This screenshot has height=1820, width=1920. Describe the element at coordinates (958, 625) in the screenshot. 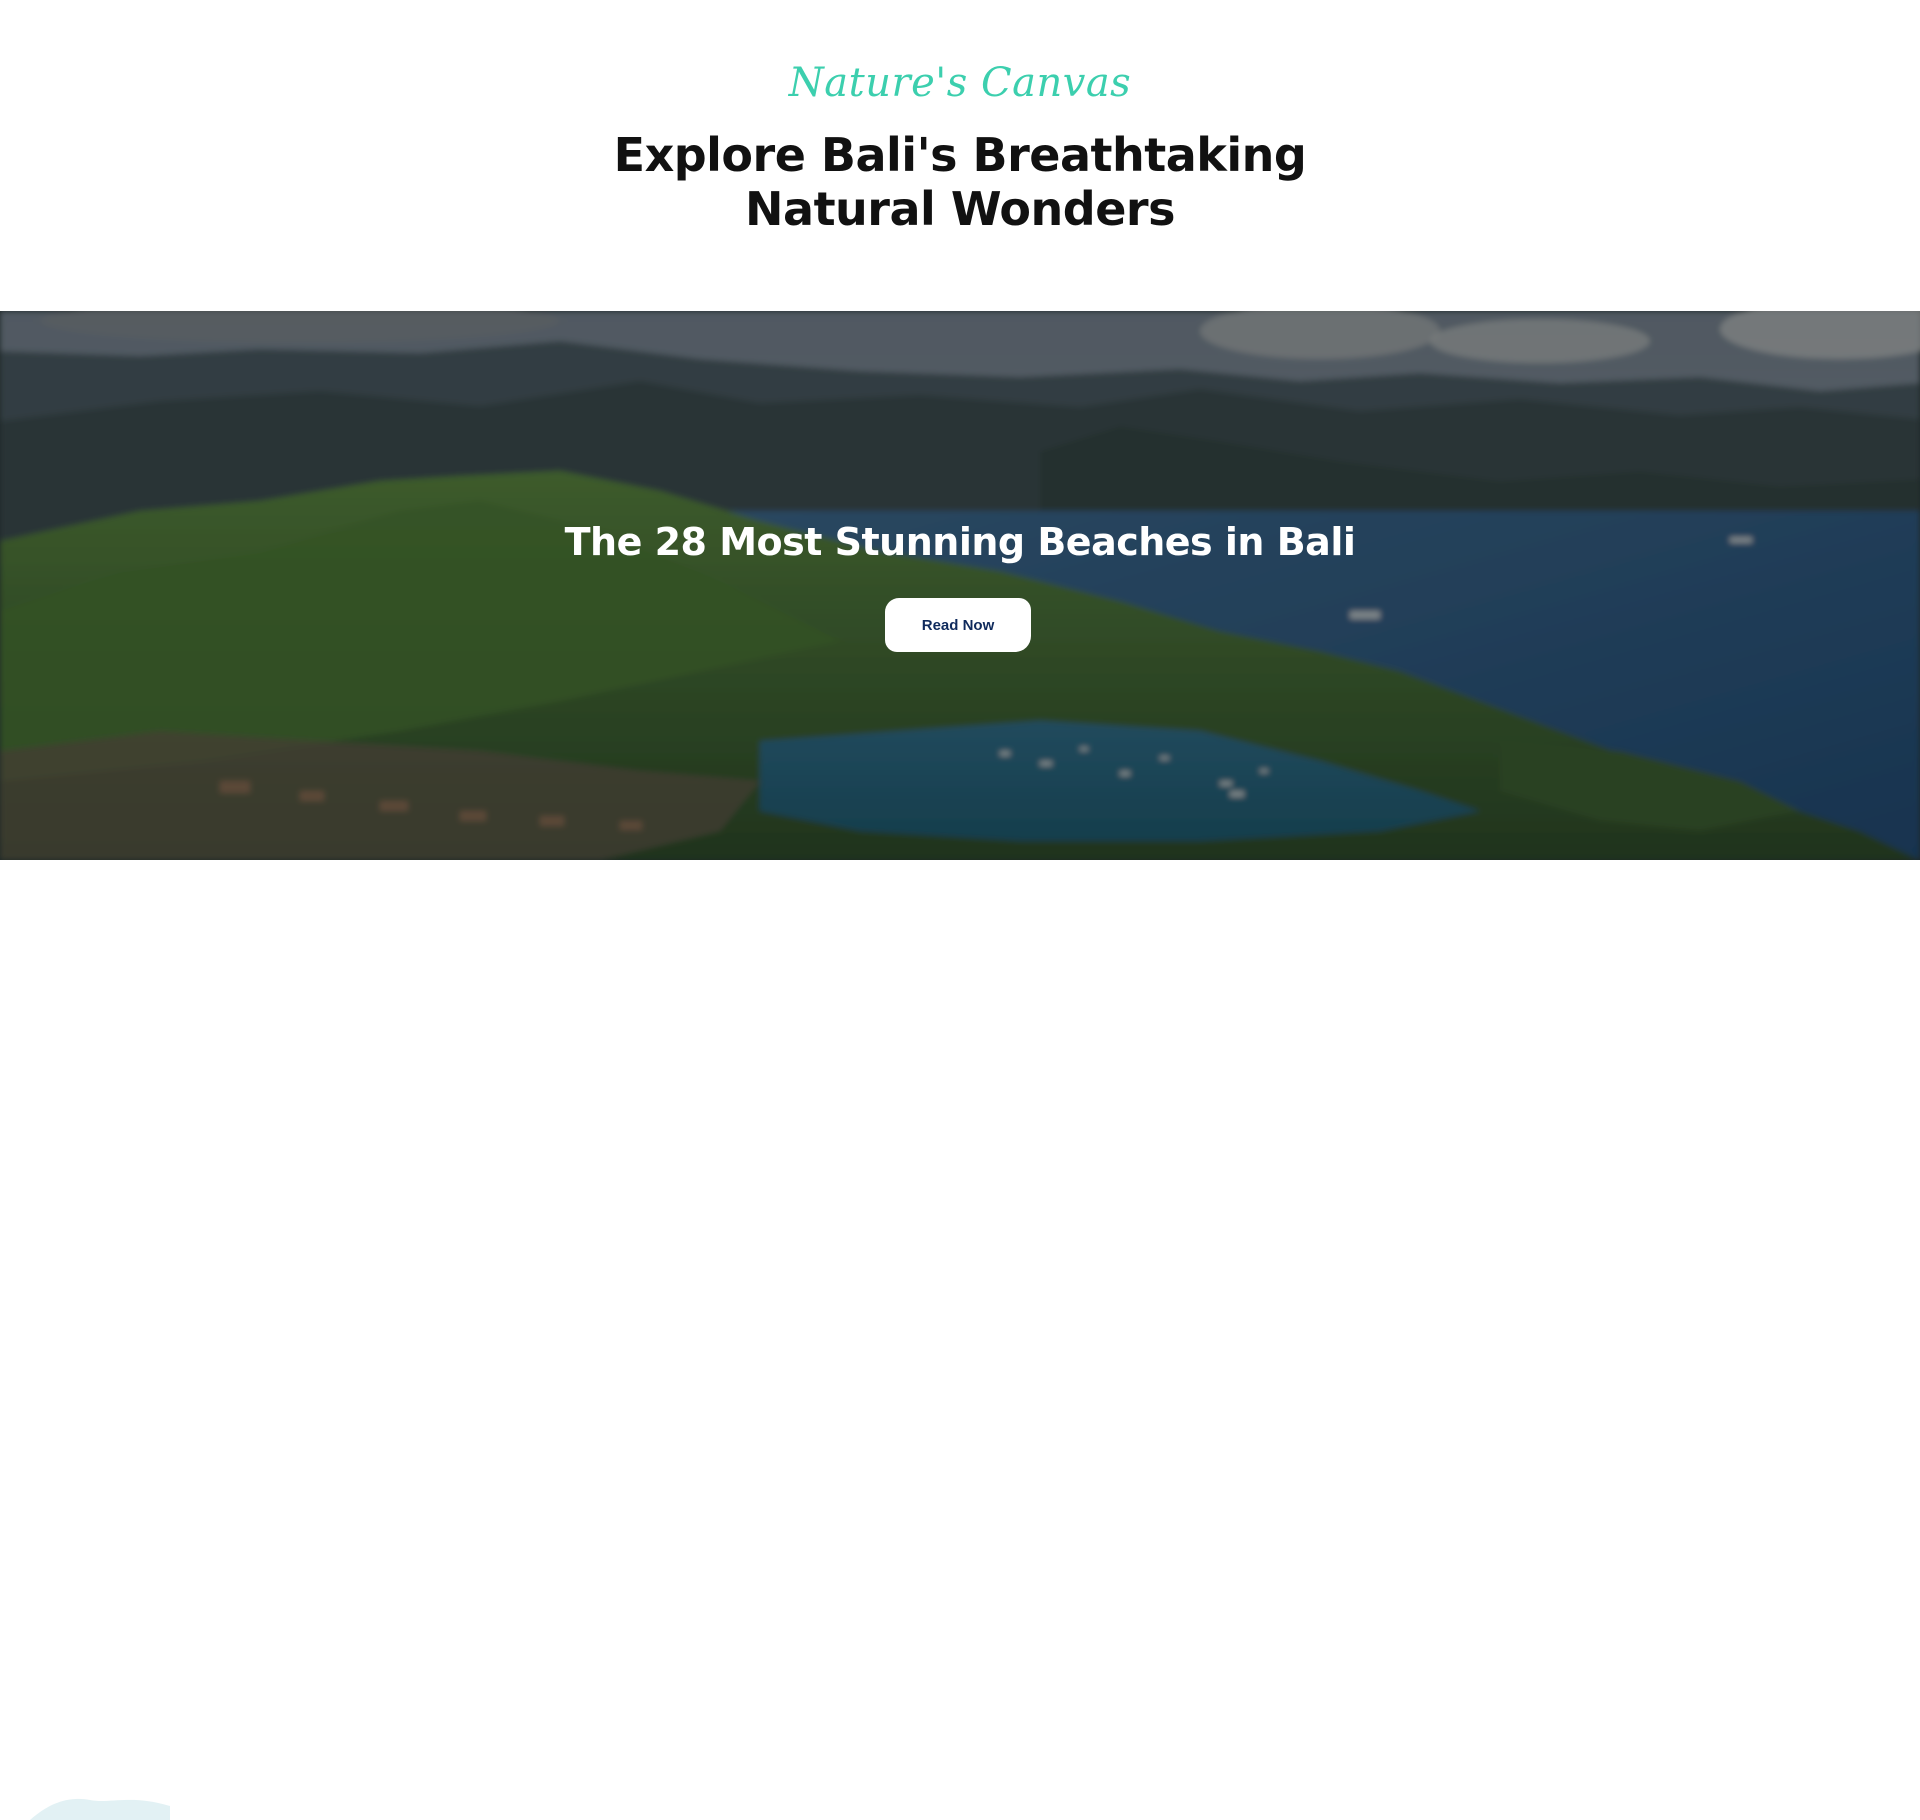

I see `read-now-button: Read Now` at that location.